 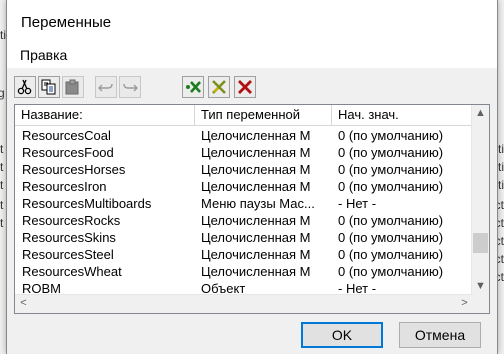 What do you see at coordinates (263, 115) in the screenshot?
I see `column-header-type: Тип переменной` at bounding box center [263, 115].